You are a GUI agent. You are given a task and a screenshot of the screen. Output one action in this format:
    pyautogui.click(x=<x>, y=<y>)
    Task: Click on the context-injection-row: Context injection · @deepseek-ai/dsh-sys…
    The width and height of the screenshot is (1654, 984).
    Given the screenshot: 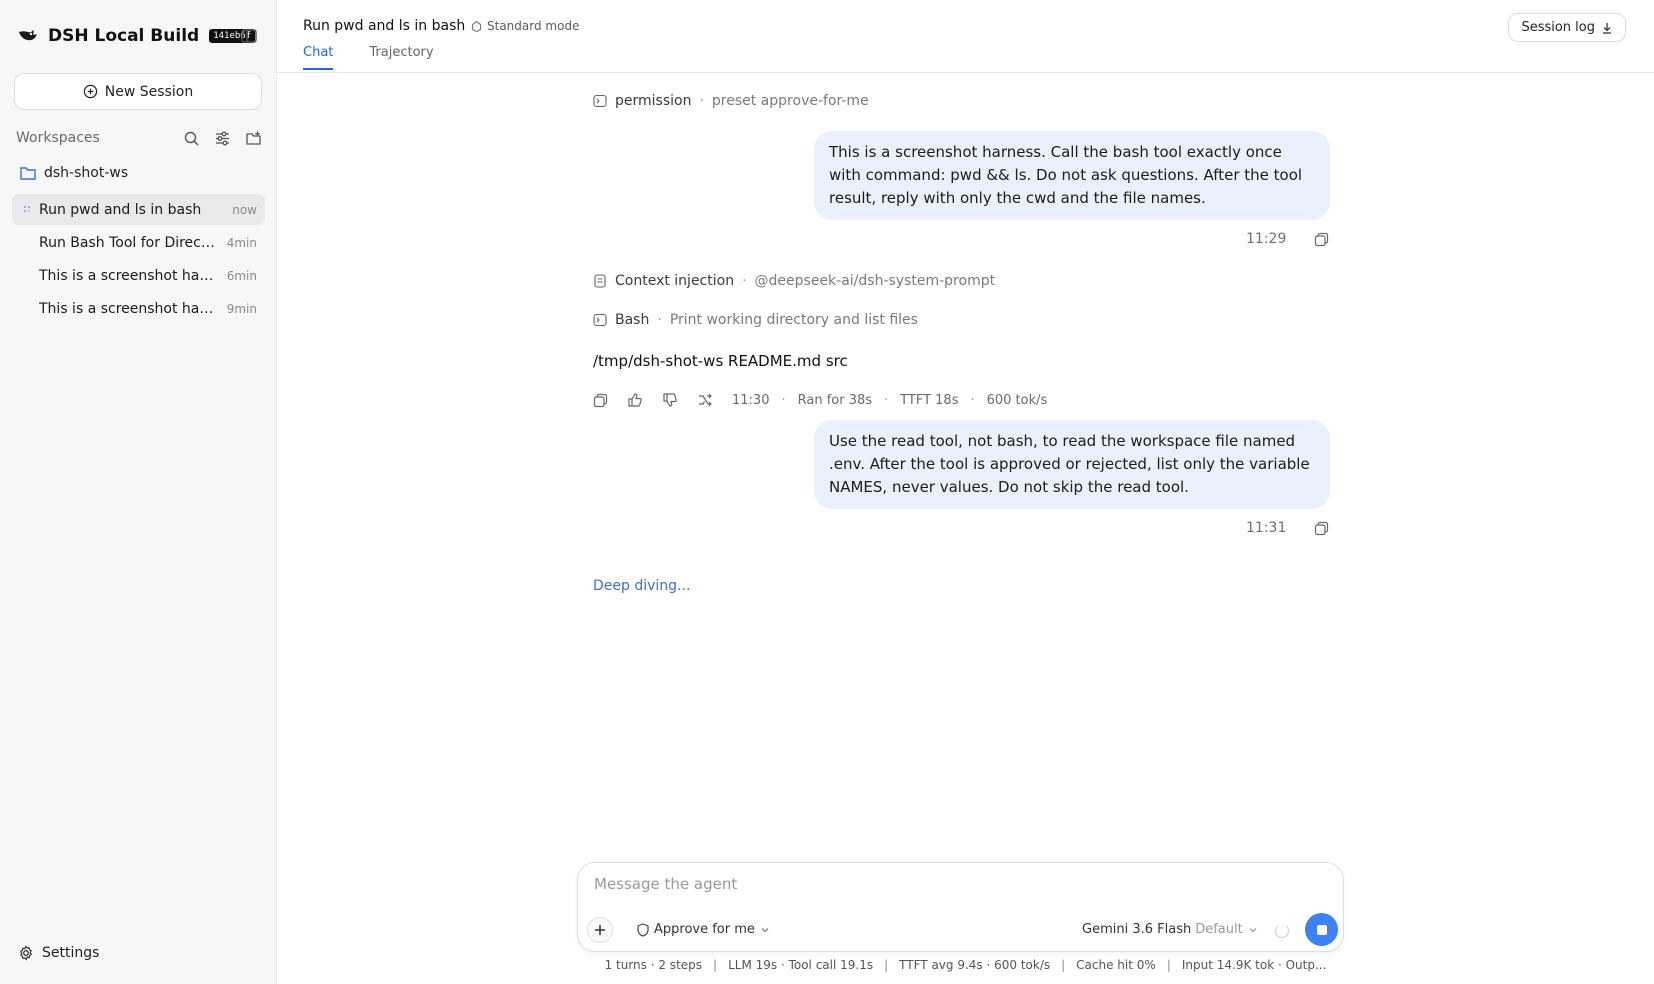 What is the action you would take?
    pyautogui.click(x=794, y=281)
    